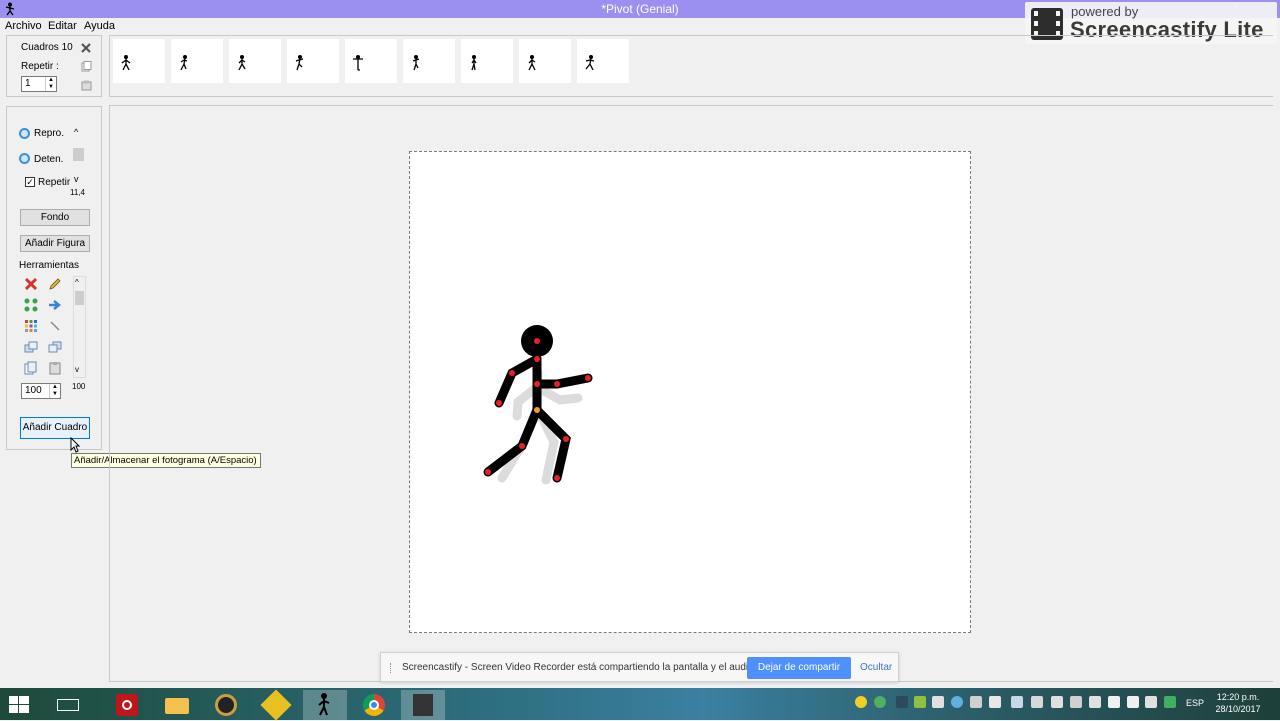  What do you see at coordinates (55, 284) in the screenshot?
I see `edit-pencil-icon` at bounding box center [55, 284].